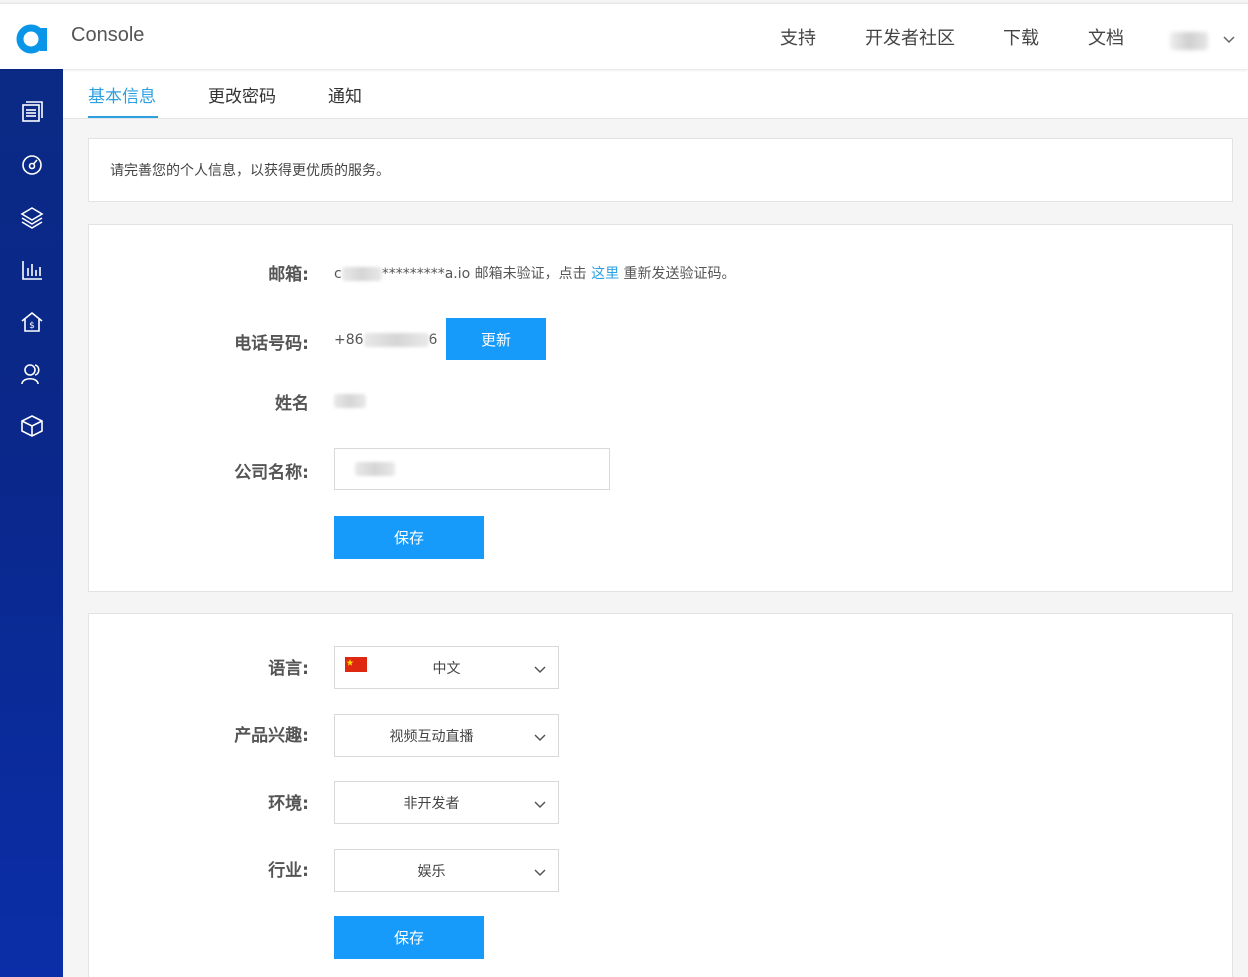 The height and width of the screenshot is (977, 1248). What do you see at coordinates (910, 37) in the screenshot?
I see `nav-developer-community: 开发者社区` at bounding box center [910, 37].